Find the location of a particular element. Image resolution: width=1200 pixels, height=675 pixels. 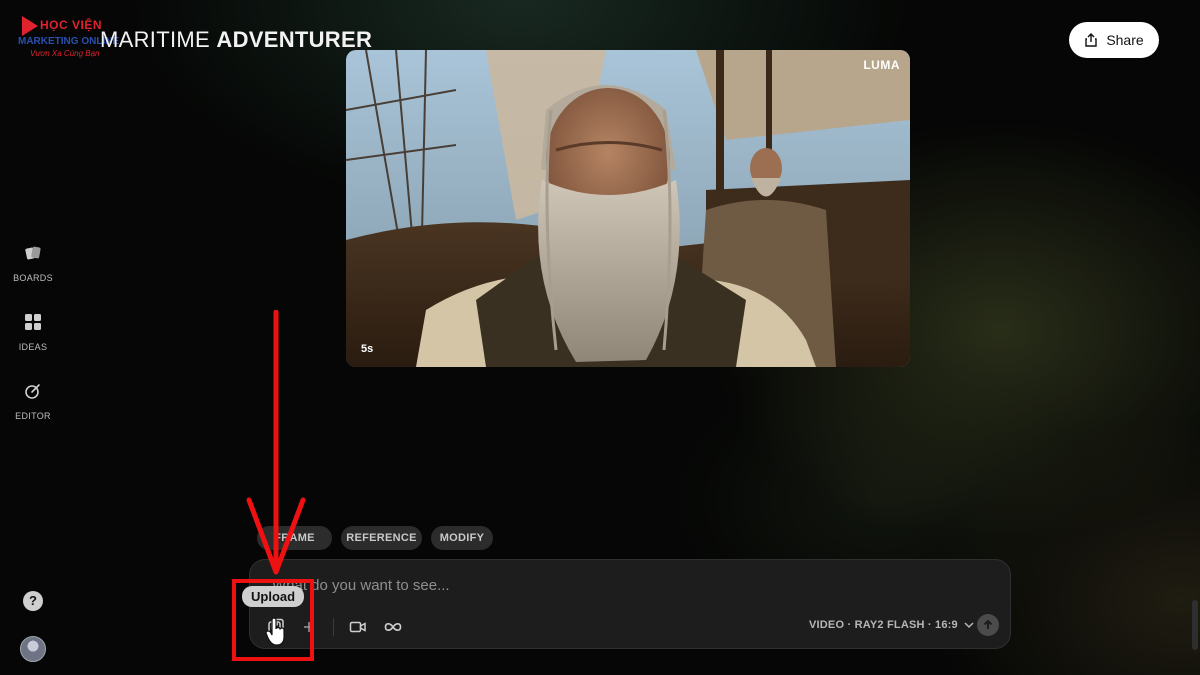

modify-chip-label: MODIFY is located at coordinates (462, 538).